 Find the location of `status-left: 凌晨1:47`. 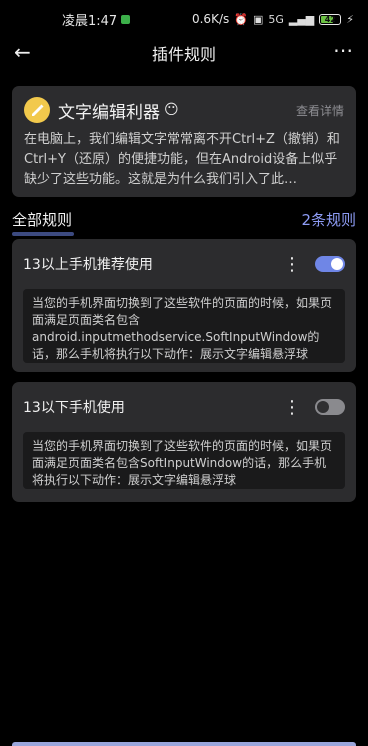

status-left: 凌晨1:47 is located at coordinates (96, 19).